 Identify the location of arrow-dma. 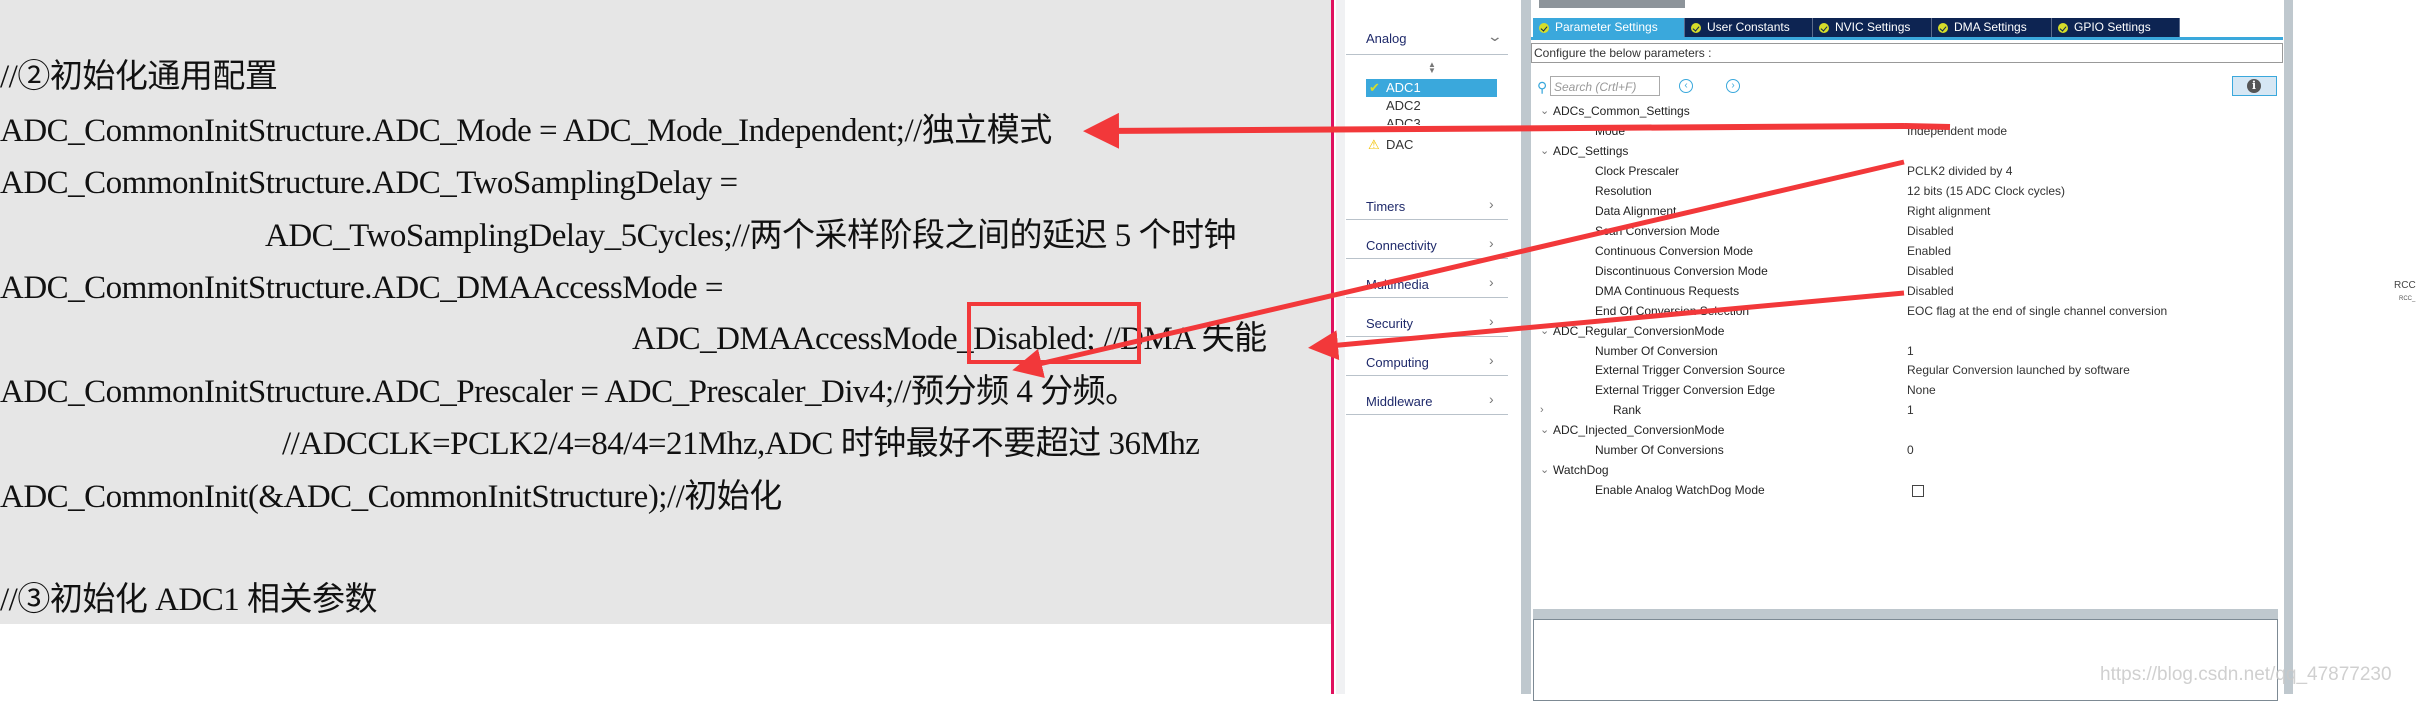
(1606, 325).